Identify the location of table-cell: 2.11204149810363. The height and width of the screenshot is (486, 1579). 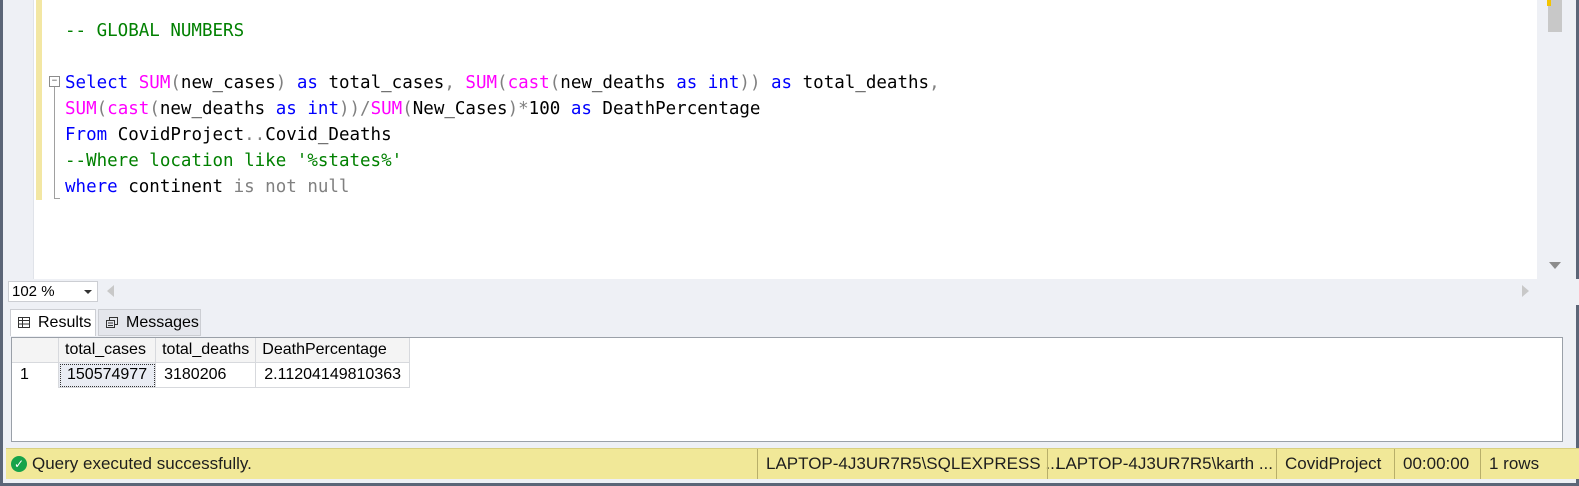
(333, 375).